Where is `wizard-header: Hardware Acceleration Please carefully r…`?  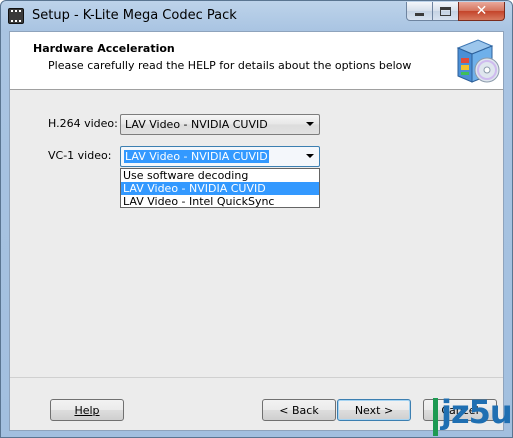
wizard-header: Hardware Acceleration Please carefully r… is located at coordinates (256, 61).